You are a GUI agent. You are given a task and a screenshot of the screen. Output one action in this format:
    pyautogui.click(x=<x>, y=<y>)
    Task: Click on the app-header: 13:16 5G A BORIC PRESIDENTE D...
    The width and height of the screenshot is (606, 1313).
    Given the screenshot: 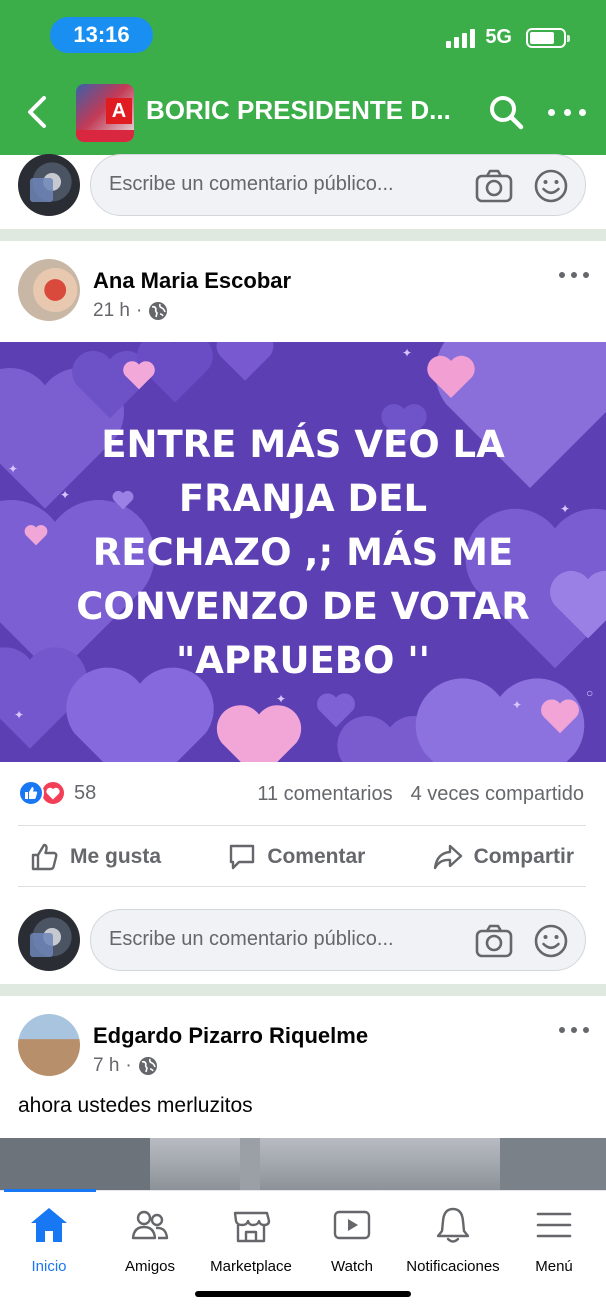 What is the action you would take?
    pyautogui.click(x=303, y=77)
    